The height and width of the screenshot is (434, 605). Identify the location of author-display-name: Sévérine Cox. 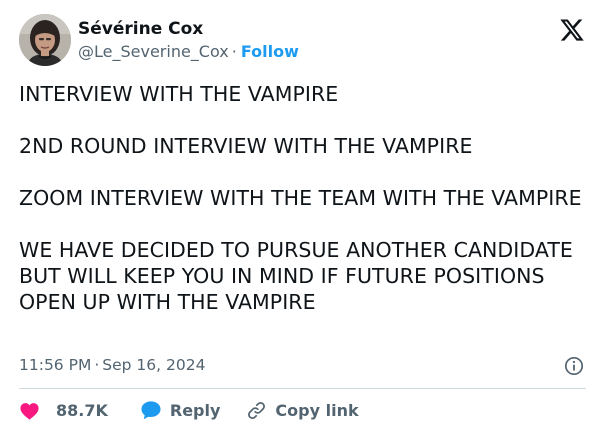
(140, 29).